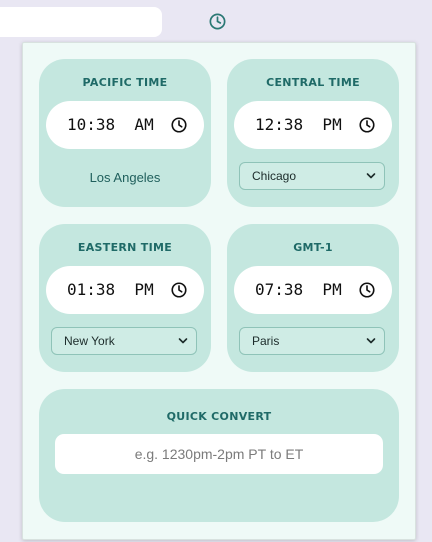 The image size is (432, 542). I want to click on city-select-value: Paris, so click(266, 341).